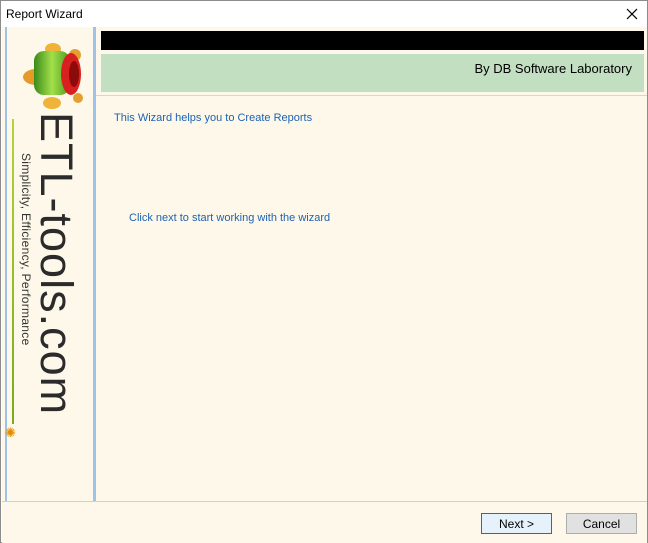  Describe the element at coordinates (44, 14) in the screenshot. I see `window-title: Report Wizard` at that location.